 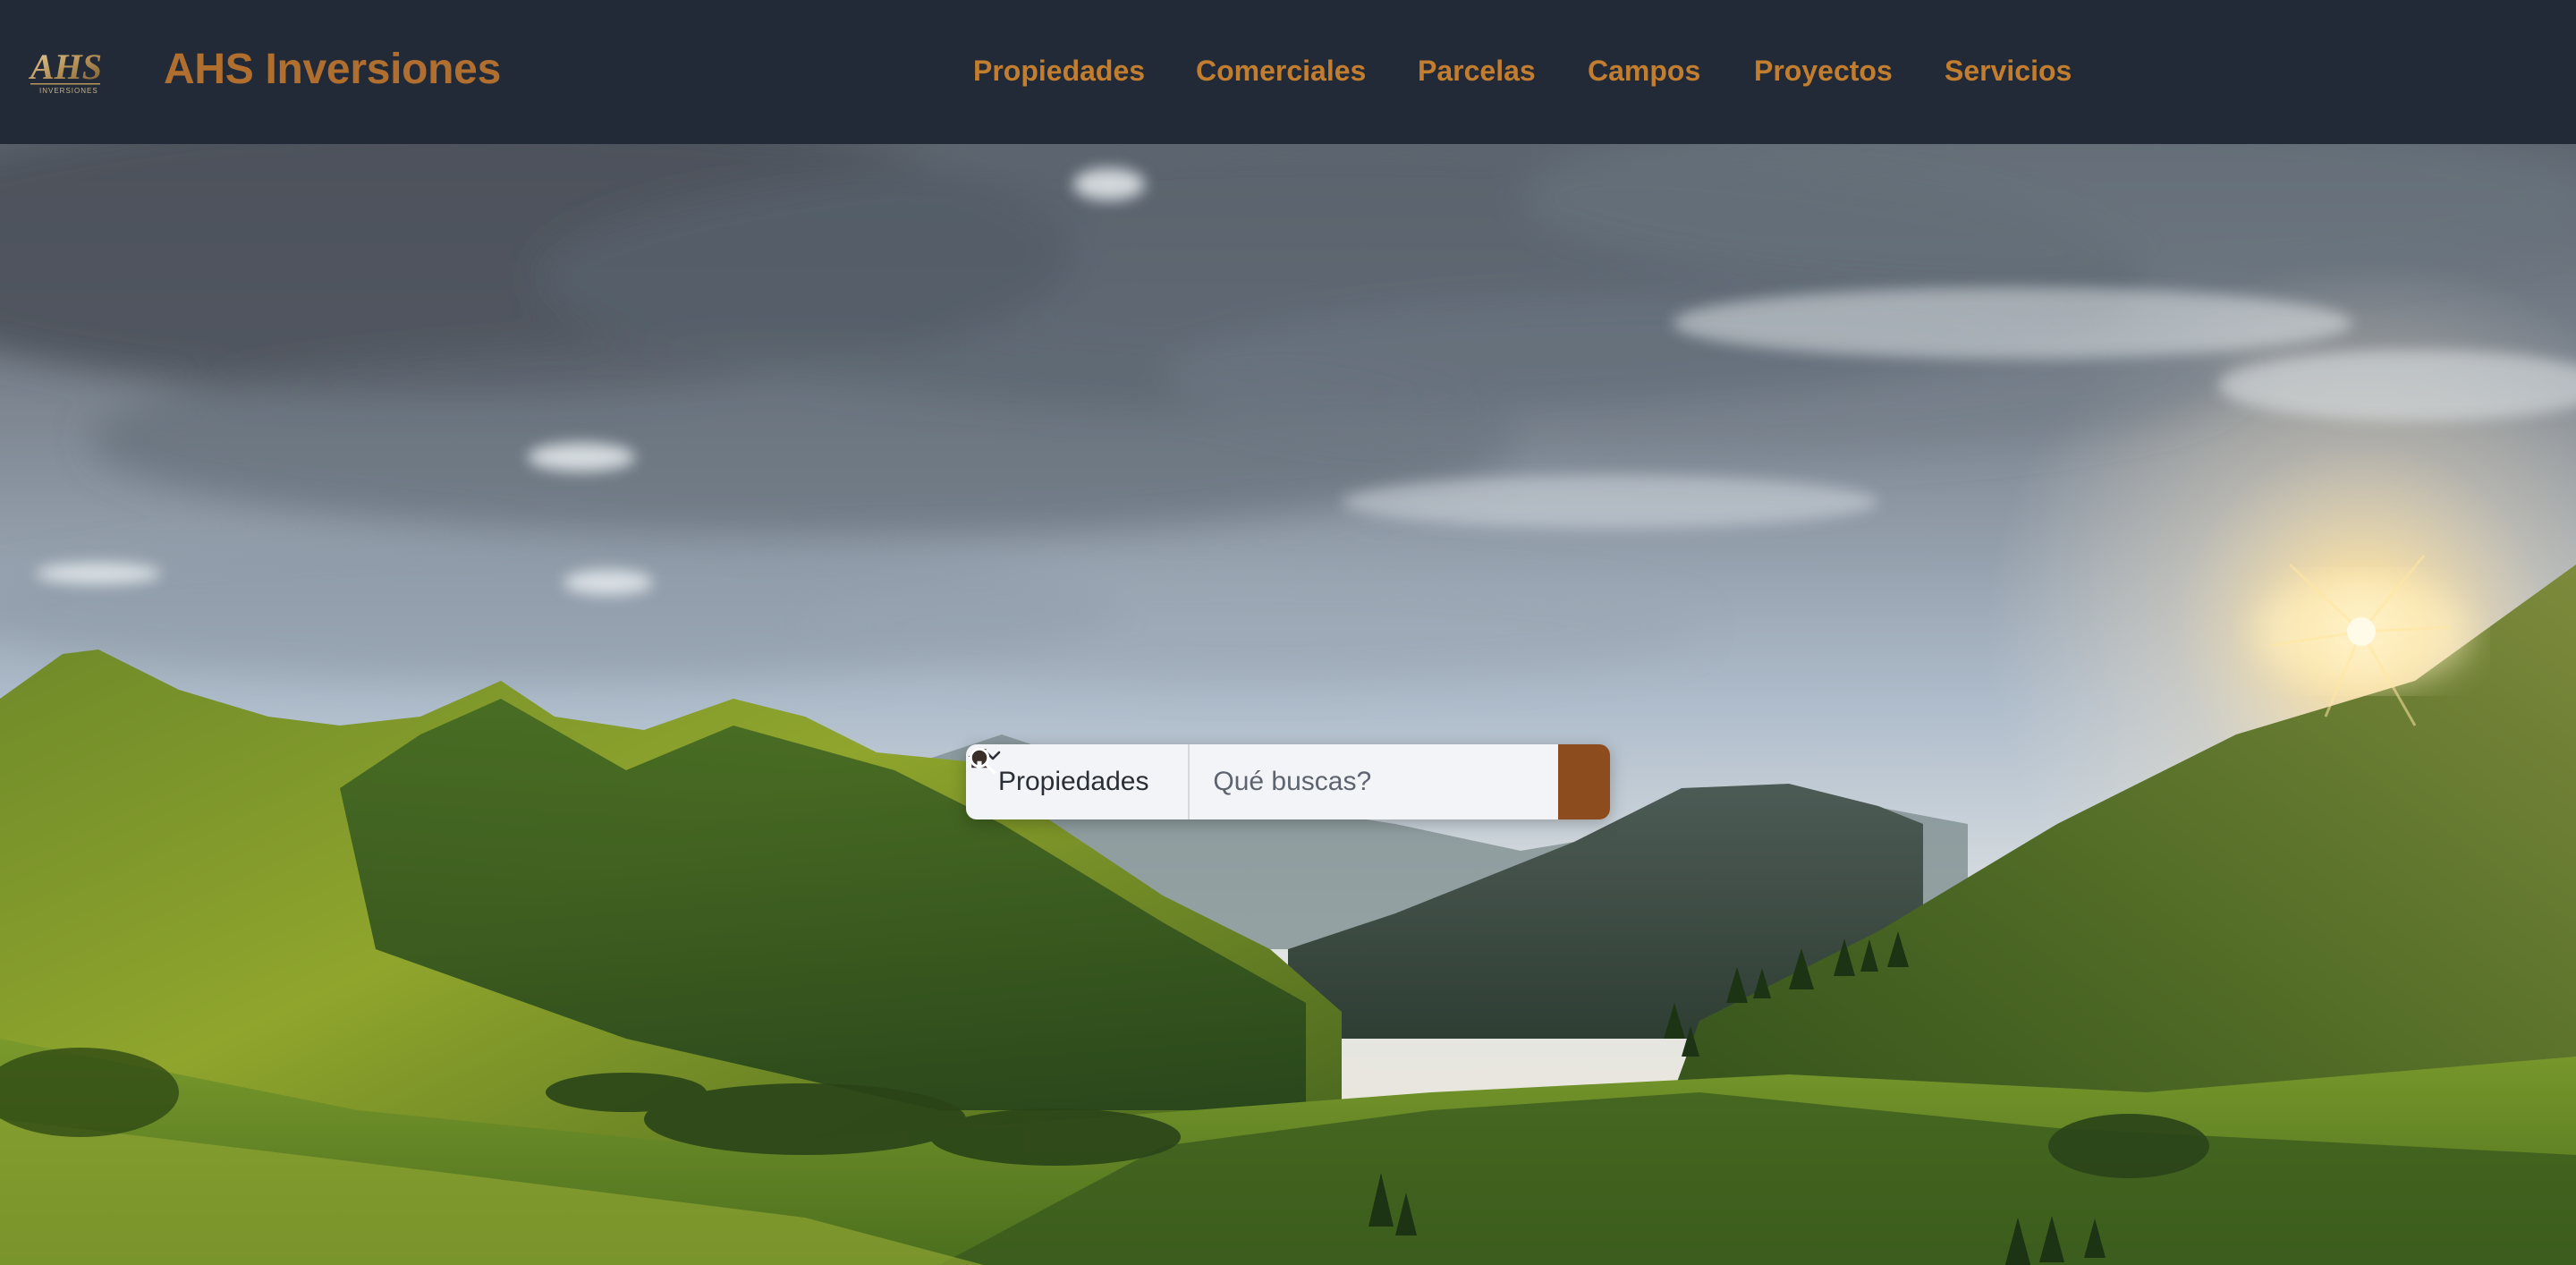 What do you see at coordinates (1073, 781) in the screenshot?
I see `category-select-value: Propiedades` at bounding box center [1073, 781].